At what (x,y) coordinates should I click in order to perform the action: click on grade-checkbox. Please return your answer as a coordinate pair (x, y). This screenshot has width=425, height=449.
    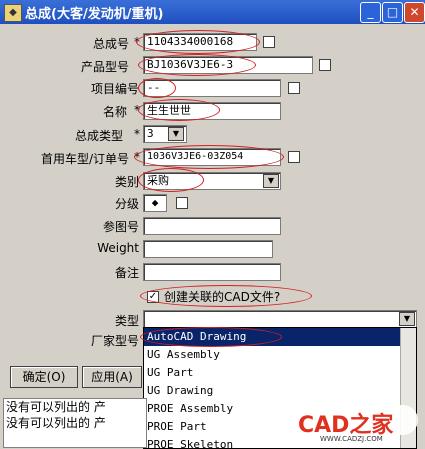
    Looking at the image, I should click on (182, 203).